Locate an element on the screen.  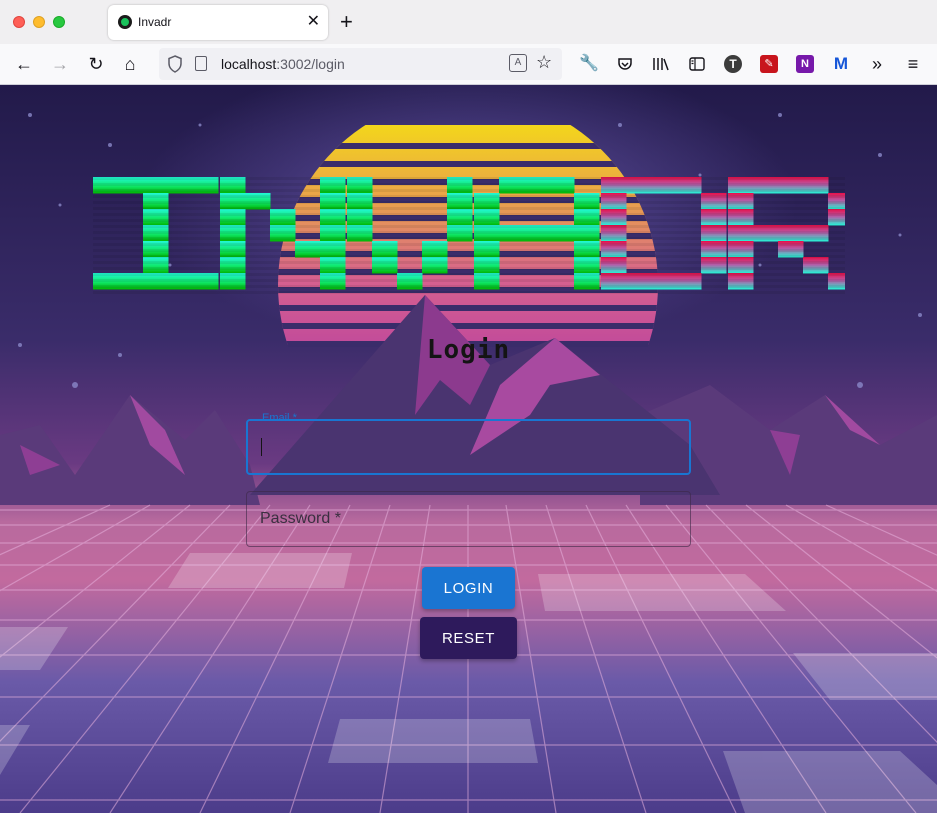
reload-icon: ↻ is located at coordinates (96, 64).